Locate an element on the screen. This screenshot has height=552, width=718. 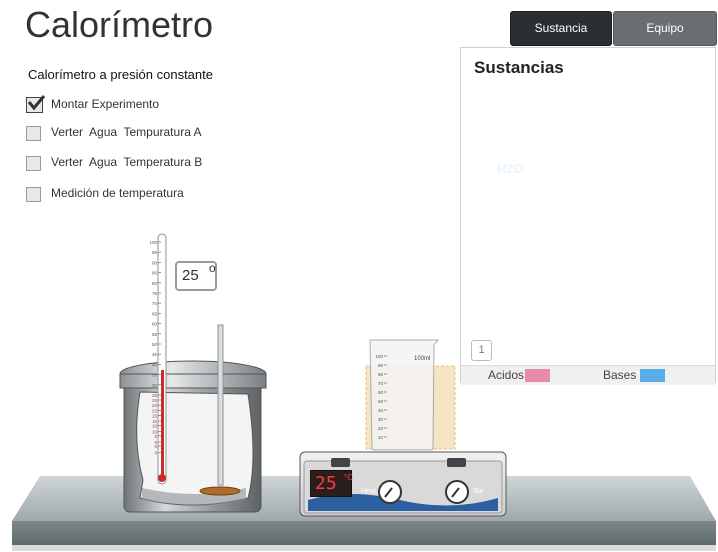
degree-symbol: o is located at coordinates (212, 268).